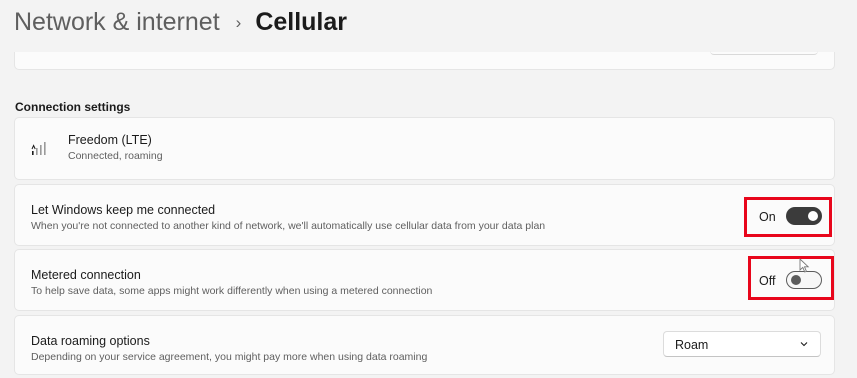 This screenshot has height=378, width=857. What do you see at coordinates (115, 156) in the screenshot?
I see `network-status: Connected, roaming` at bounding box center [115, 156].